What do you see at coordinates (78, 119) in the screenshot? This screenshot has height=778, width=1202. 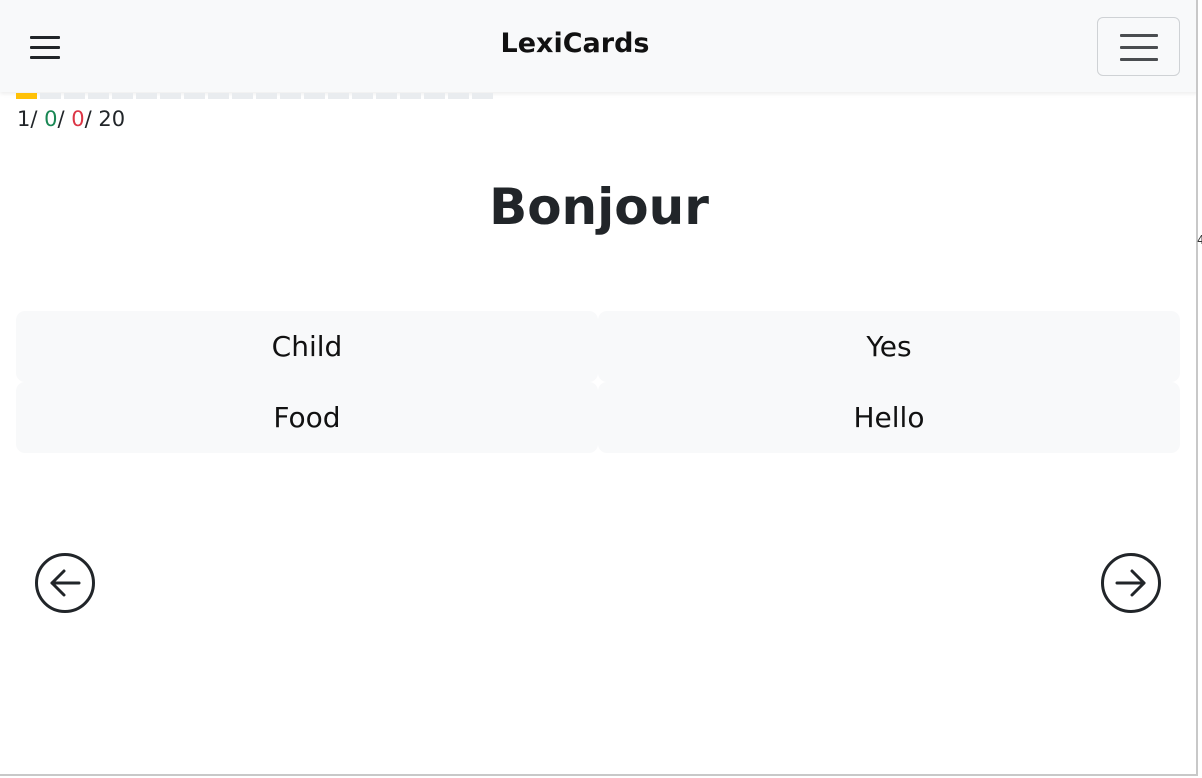 I see `wrong-count: 0` at bounding box center [78, 119].